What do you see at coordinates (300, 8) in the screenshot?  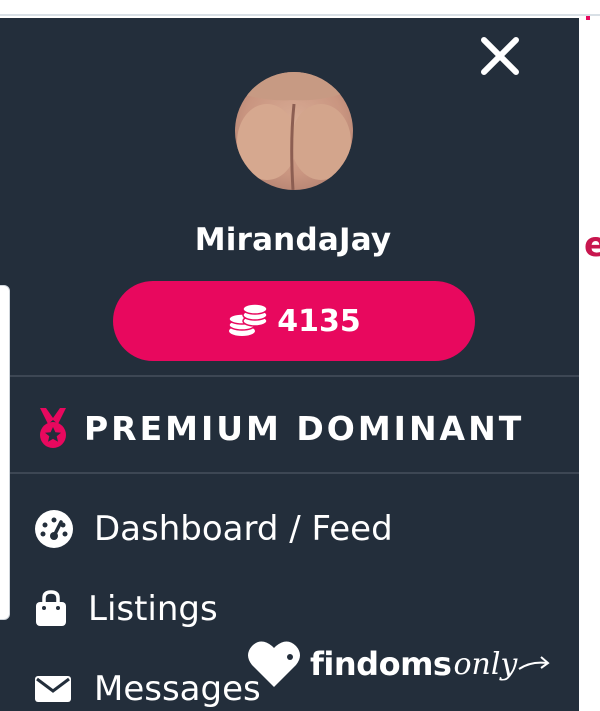 I see `background-header` at bounding box center [300, 8].